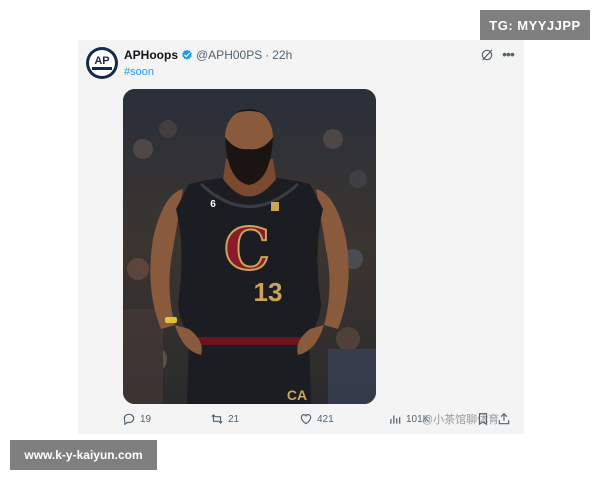 Image resolution: width=600 pixels, height=480 pixels. Describe the element at coordinates (139, 72) in the screenshot. I see `hashtag-link: #soon` at that location.